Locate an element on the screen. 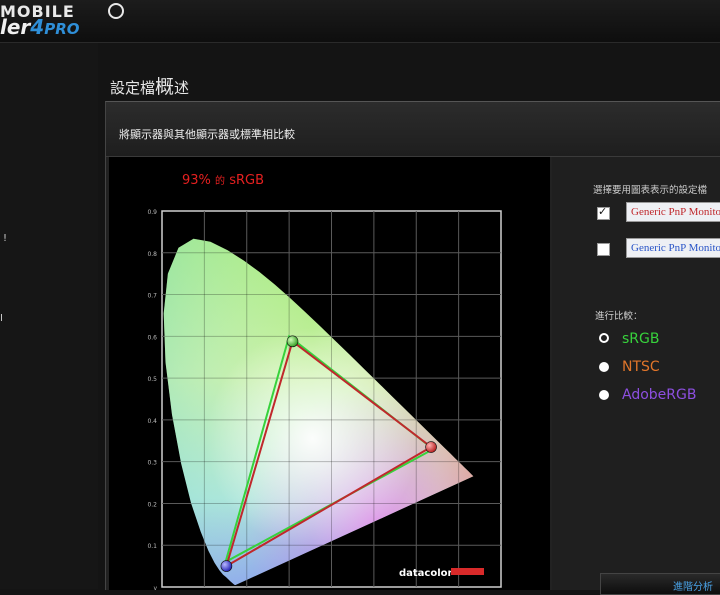  advanced-analysis-button: 進階分析 is located at coordinates (660, 584).